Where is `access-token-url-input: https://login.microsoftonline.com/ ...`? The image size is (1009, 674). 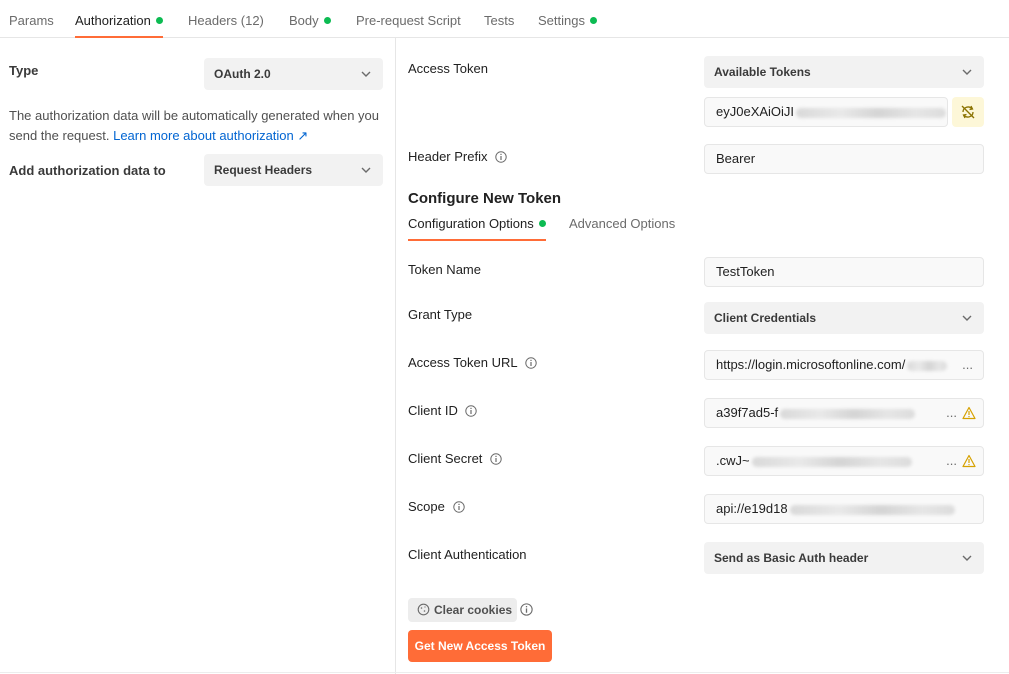 access-token-url-input: https://login.microsoftonline.com/ ... is located at coordinates (844, 365).